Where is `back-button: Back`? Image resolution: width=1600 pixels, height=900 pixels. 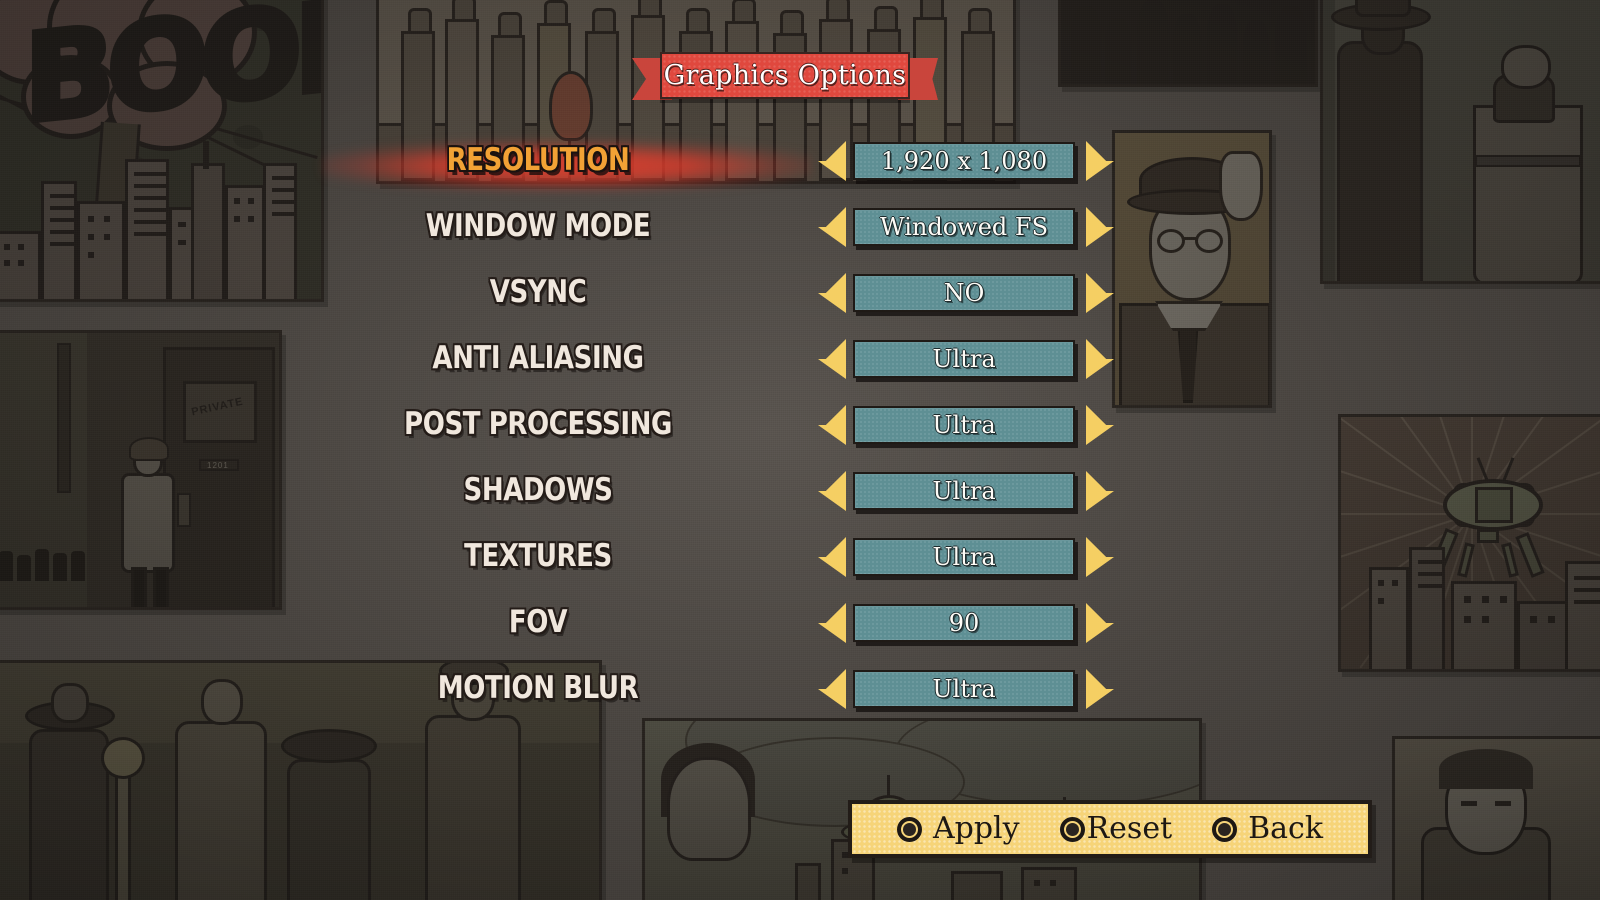
back-button: Back is located at coordinates (1267, 829).